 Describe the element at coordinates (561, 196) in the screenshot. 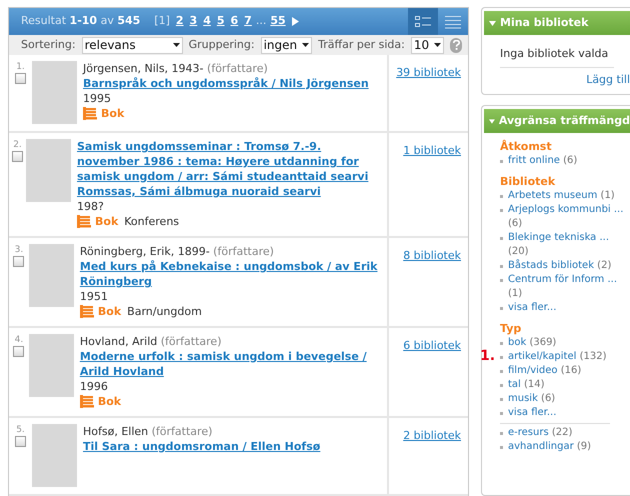

I see `facet-link: Arbetets museum (1)` at that location.